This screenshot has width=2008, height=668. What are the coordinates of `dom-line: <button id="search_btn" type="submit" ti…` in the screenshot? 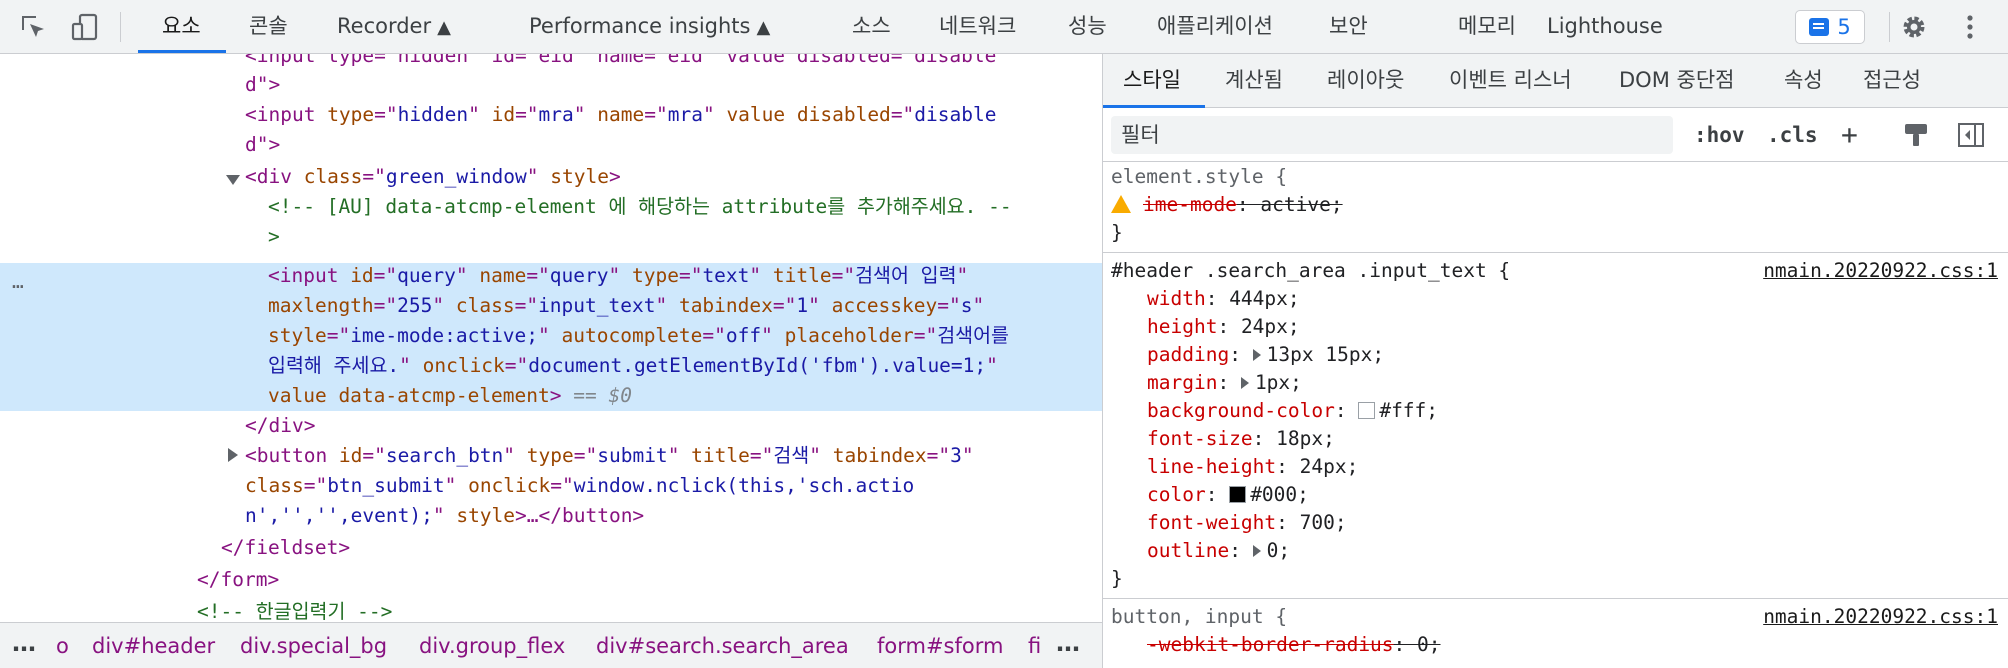 It's located at (609, 456).